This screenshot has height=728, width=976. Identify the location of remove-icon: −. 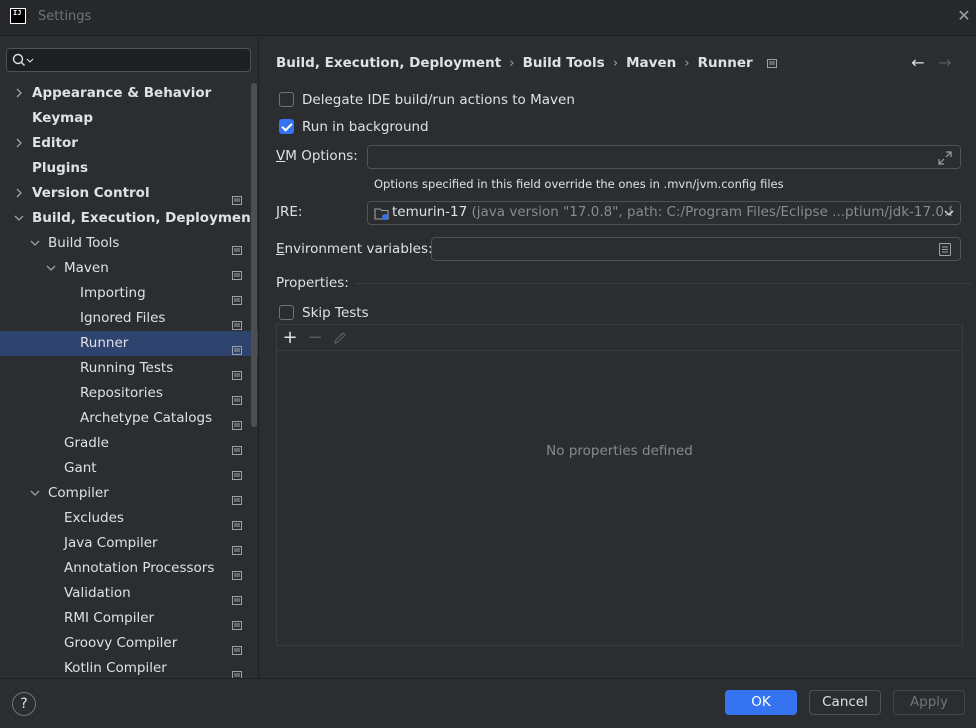
(315, 338).